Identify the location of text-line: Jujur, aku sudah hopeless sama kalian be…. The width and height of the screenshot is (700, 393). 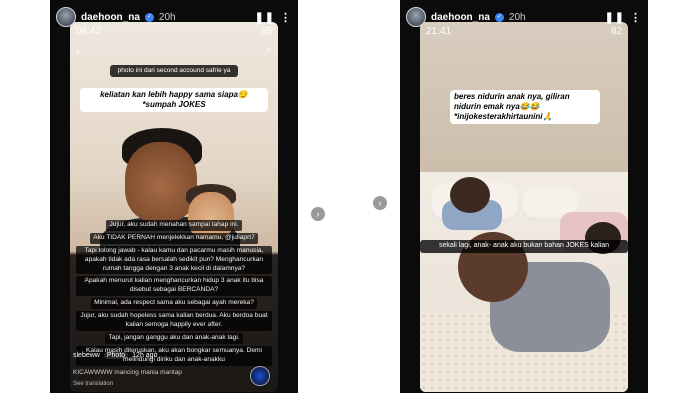
(174, 321).